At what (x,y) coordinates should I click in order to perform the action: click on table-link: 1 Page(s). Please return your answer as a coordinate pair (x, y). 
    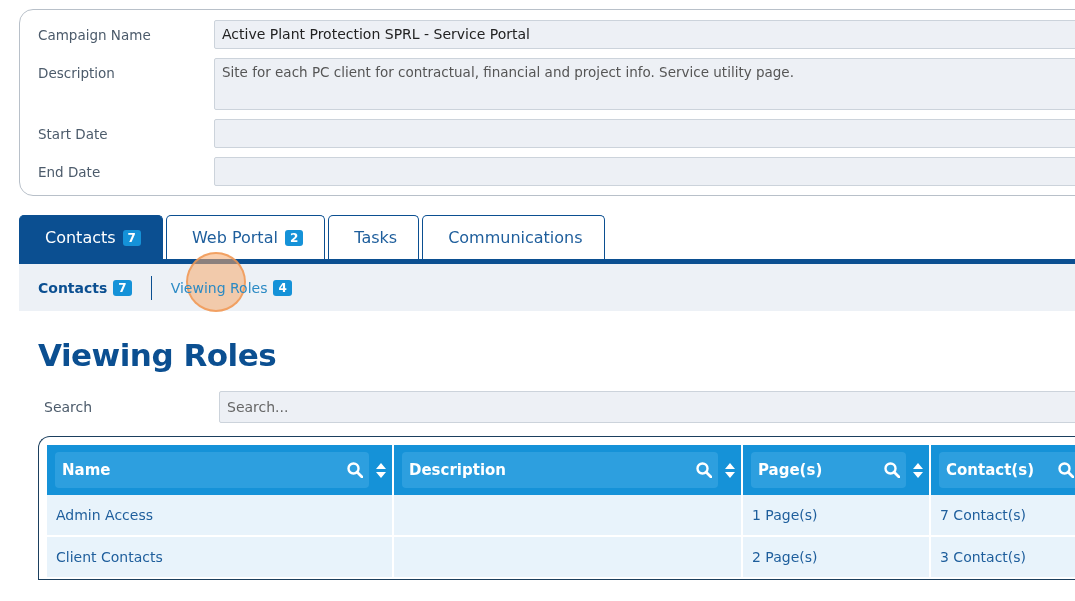
    Looking at the image, I should click on (785, 515).